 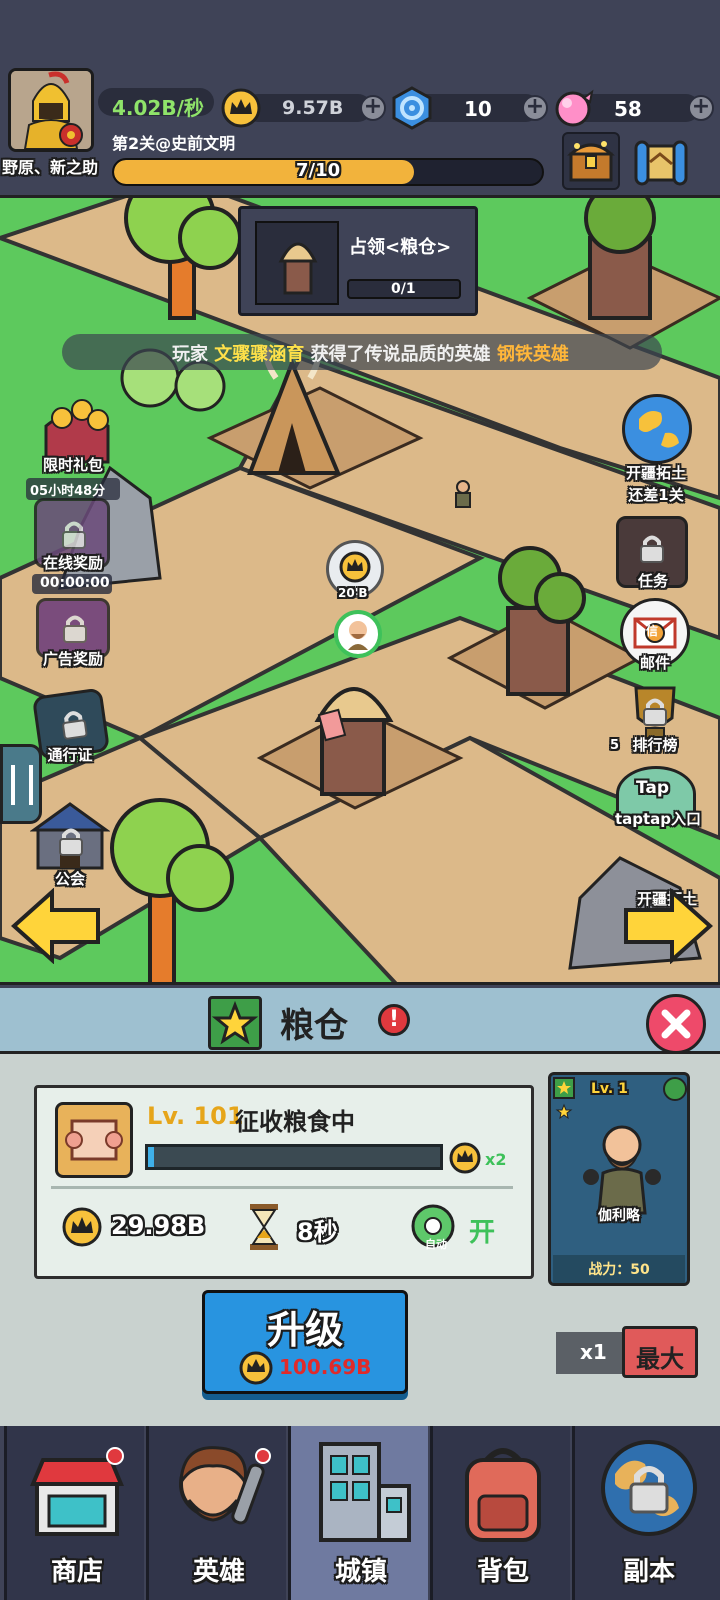 I want to click on candy-count: 58, so click(x=628, y=109).